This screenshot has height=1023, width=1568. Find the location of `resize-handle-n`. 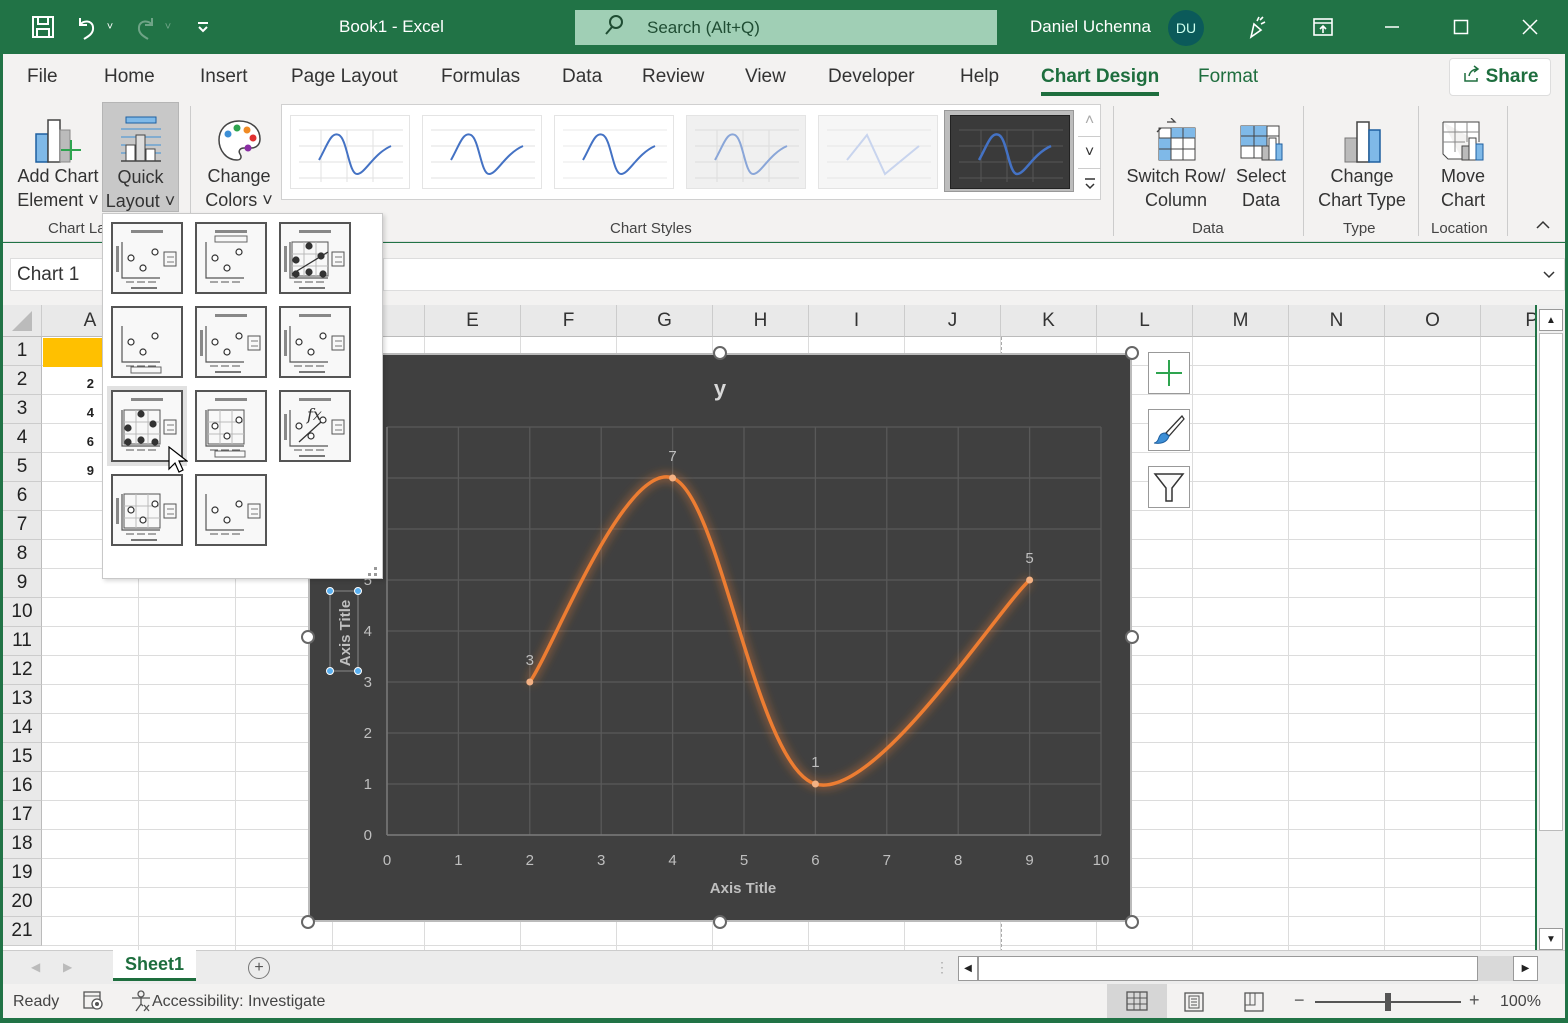

resize-handle-n is located at coordinates (720, 353).